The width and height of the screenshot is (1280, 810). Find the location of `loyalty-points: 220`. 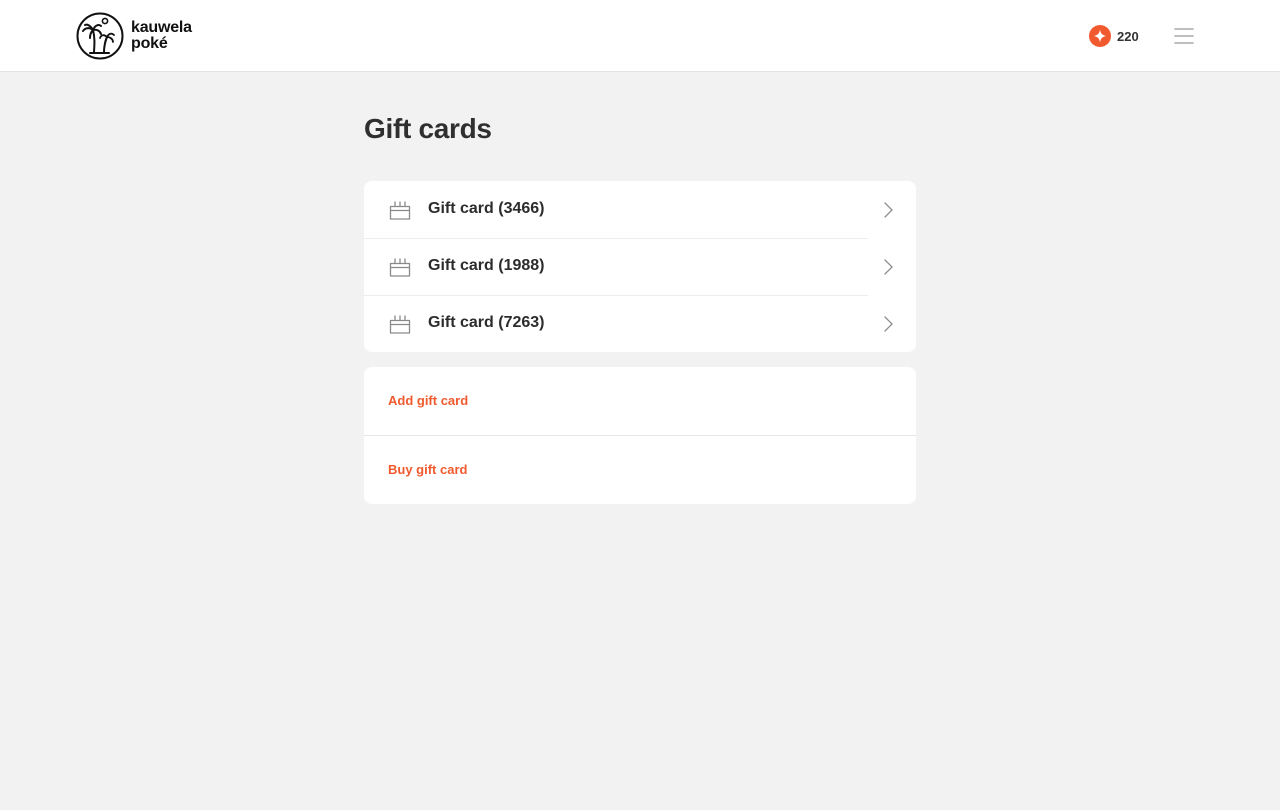

loyalty-points: 220 is located at coordinates (1114, 36).